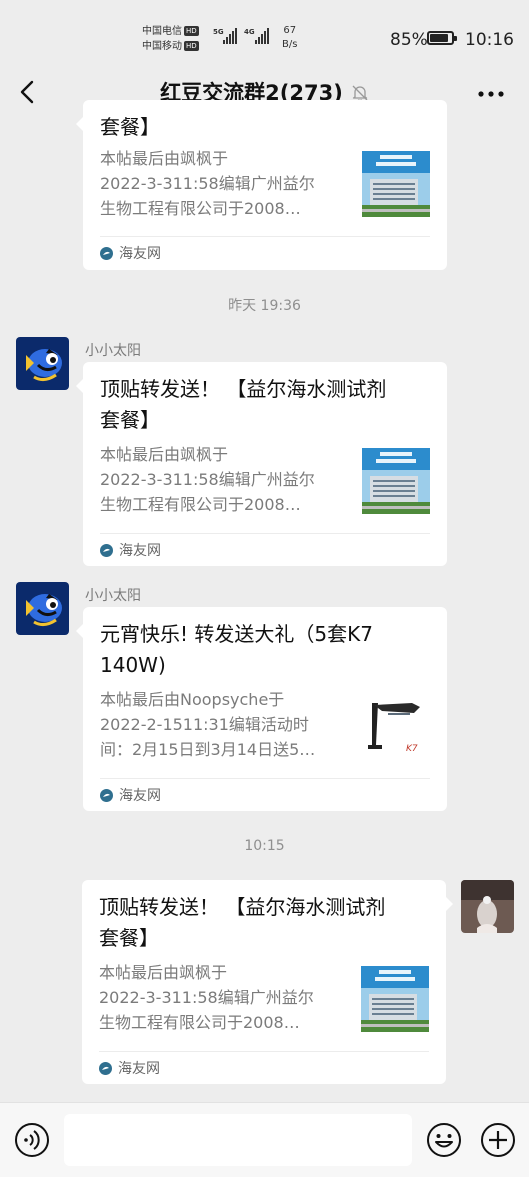  I want to click on input-bar, so click(264, 1139).